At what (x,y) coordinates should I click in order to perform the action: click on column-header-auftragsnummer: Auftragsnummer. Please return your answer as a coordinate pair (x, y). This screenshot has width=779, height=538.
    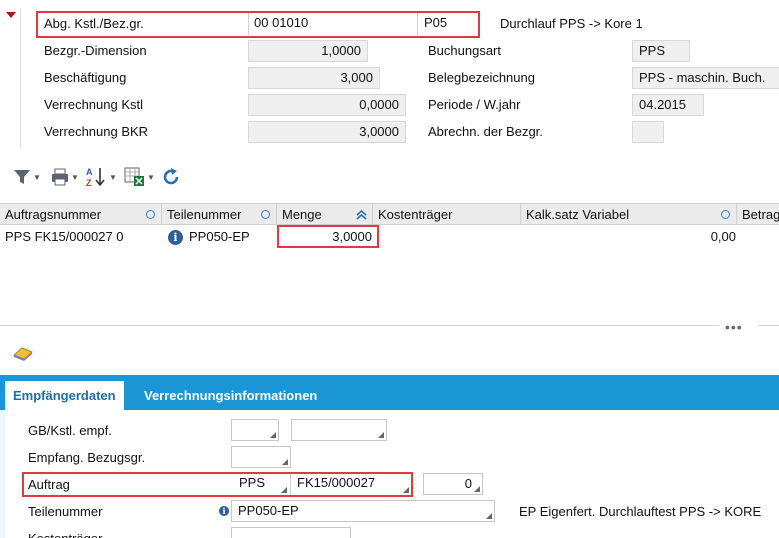
    Looking at the image, I should click on (81, 214).